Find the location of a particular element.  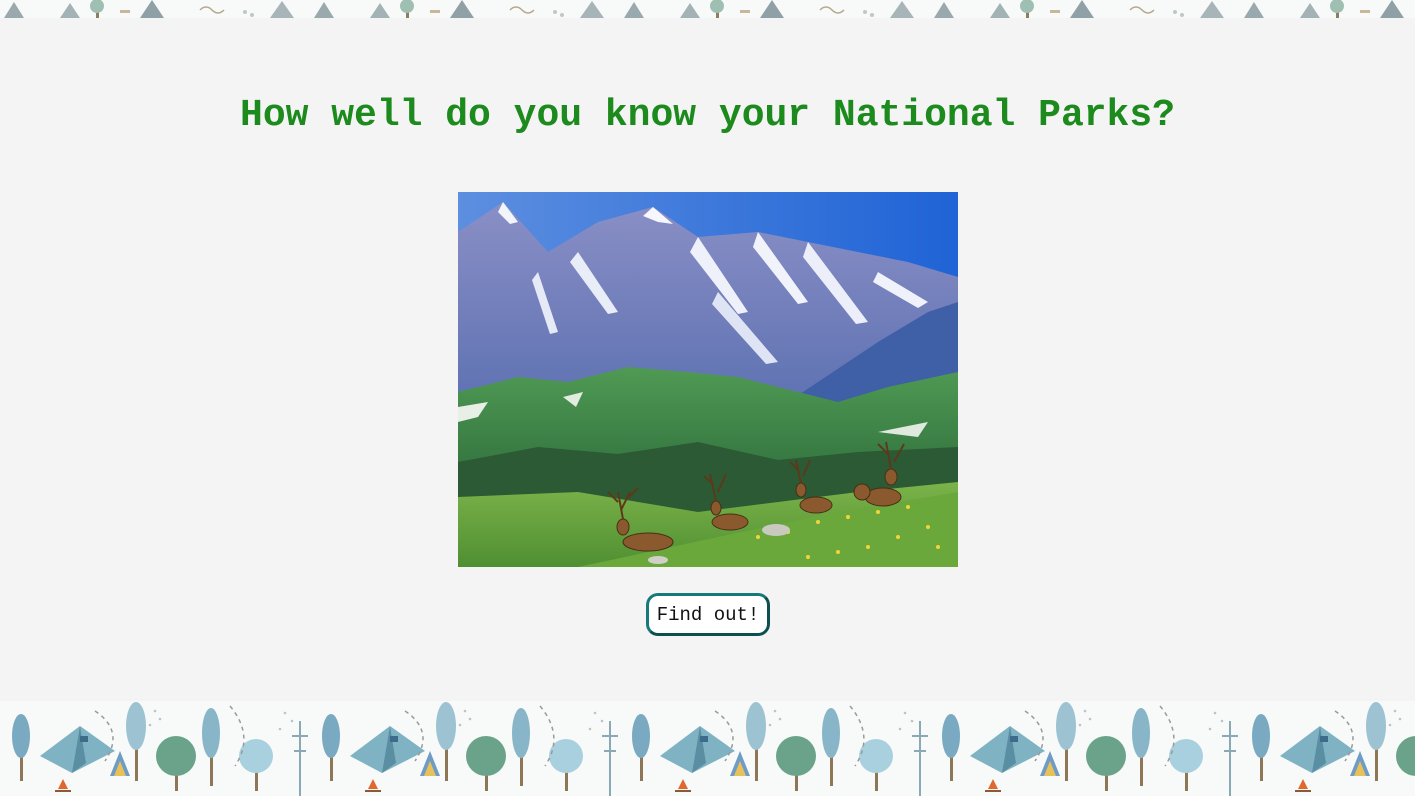

camping-forest-pattern-icon is located at coordinates (707, 748).